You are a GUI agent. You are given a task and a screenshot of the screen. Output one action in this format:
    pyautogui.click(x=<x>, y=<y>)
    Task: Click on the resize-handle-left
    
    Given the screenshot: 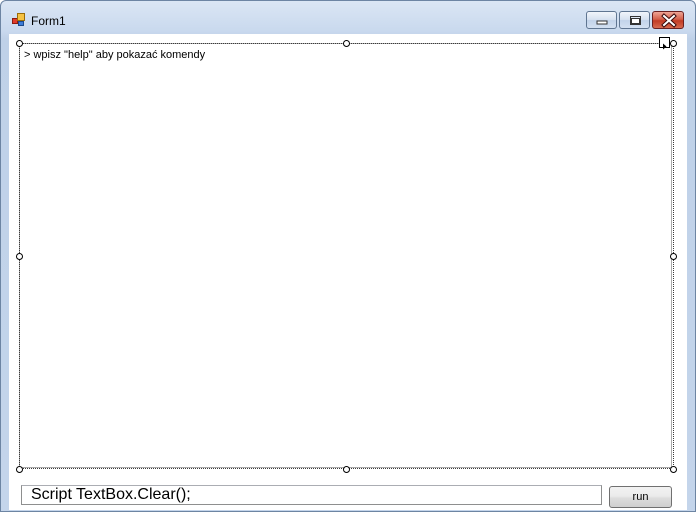 What is the action you would take?
    pyautogui.click(x=19, y=256)
    